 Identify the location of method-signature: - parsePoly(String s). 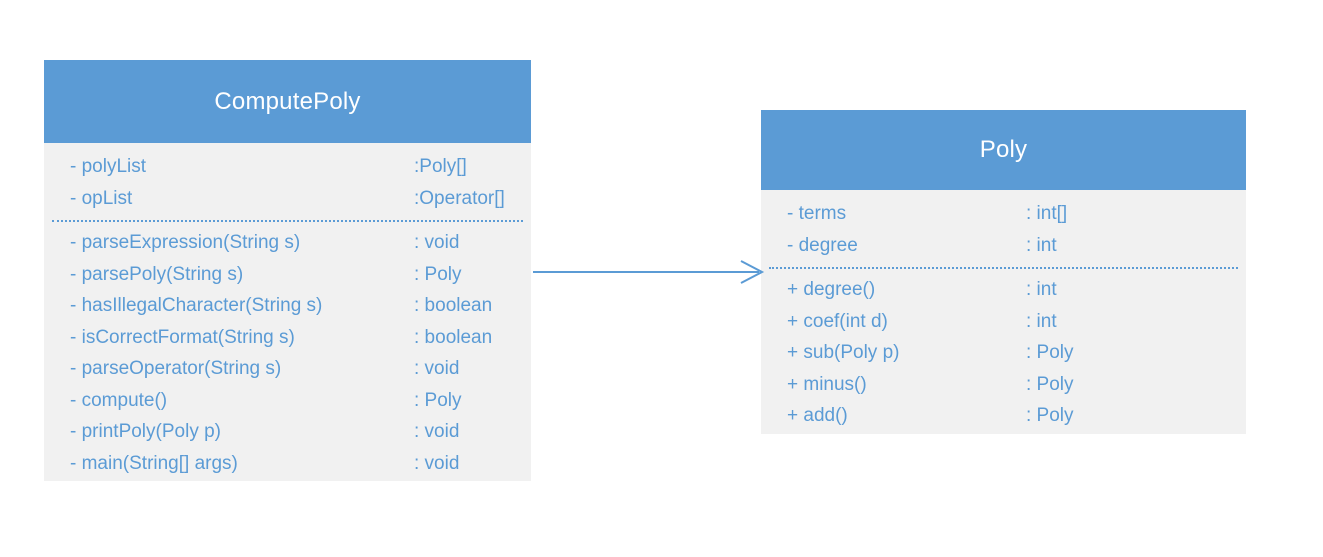
(157, 274).